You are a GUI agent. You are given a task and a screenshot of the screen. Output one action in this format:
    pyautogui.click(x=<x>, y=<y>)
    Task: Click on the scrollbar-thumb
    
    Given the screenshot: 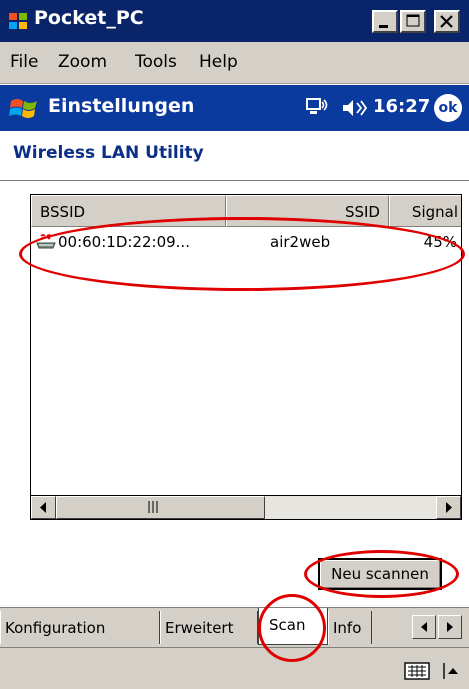 What is the action you would take?
    pyautogui.click(x=160, y=507)
    